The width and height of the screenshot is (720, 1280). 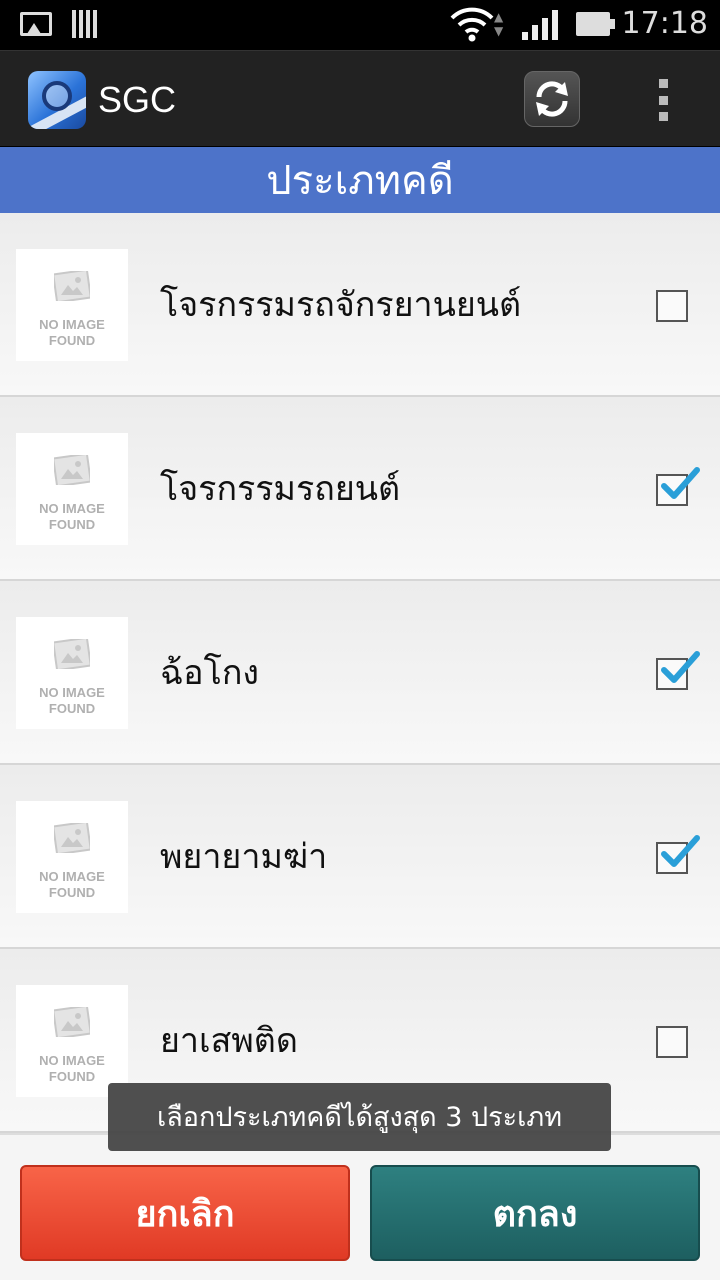 What do you see at coordinates (244, 857) in the screenshot?
I see `item-label: พยายามฆ่า` at bounding box center [244, 857].